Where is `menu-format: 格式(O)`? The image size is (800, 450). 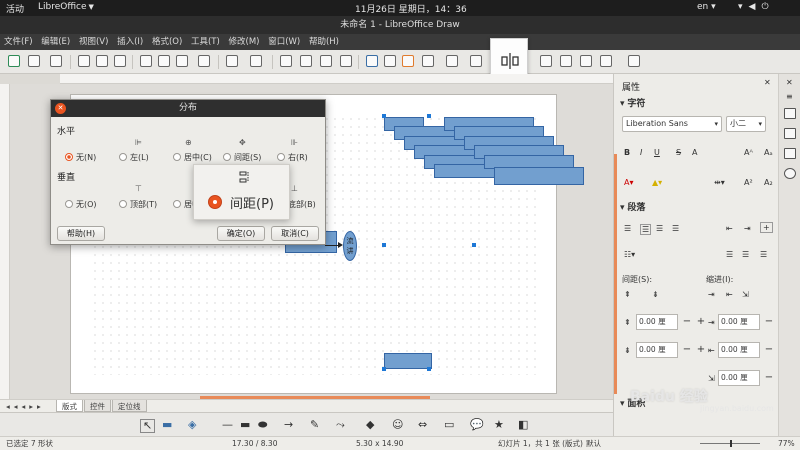 menu-format: 格式(O) is located at coordinates (167, 42).